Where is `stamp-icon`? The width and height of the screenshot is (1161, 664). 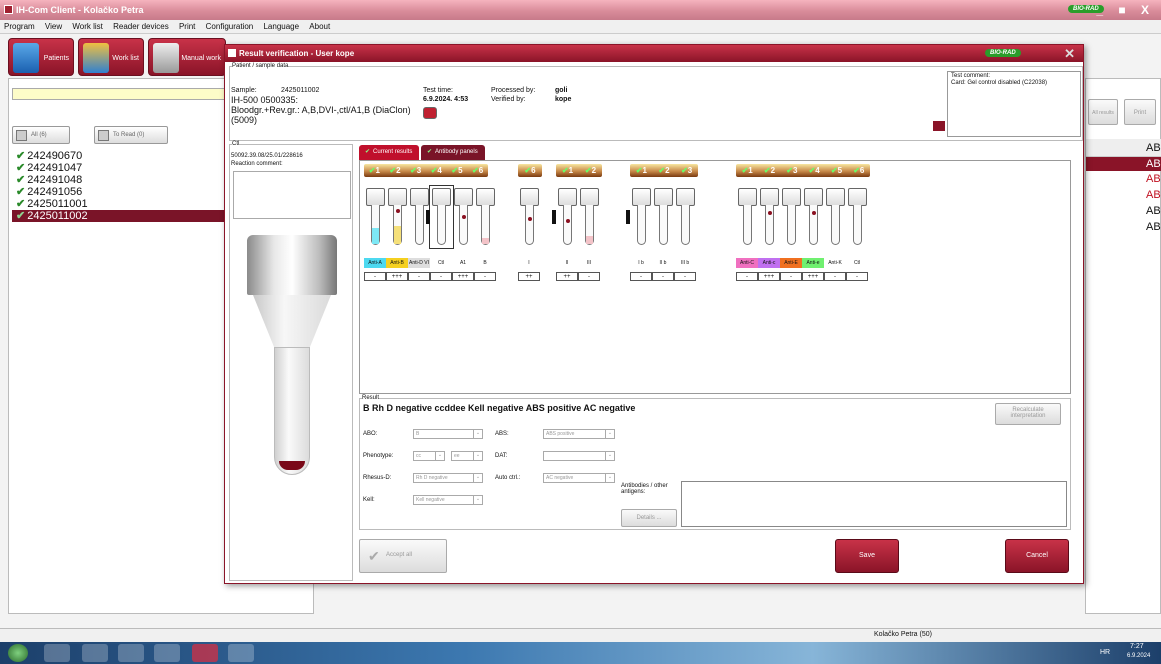
stamp-icon is located at coordinates (430, 113).